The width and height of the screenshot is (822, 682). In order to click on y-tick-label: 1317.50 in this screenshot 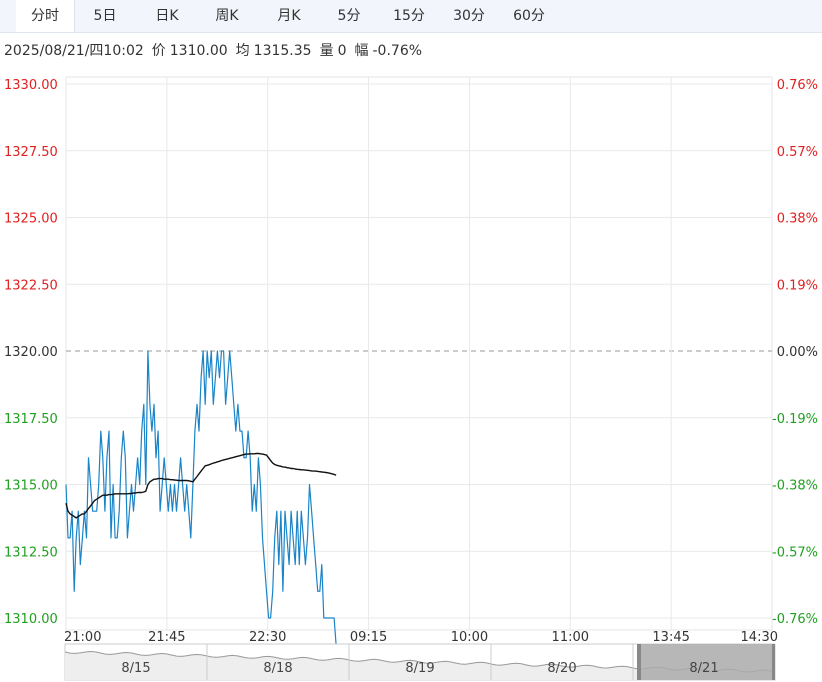, I will do `click(31, 419)`.